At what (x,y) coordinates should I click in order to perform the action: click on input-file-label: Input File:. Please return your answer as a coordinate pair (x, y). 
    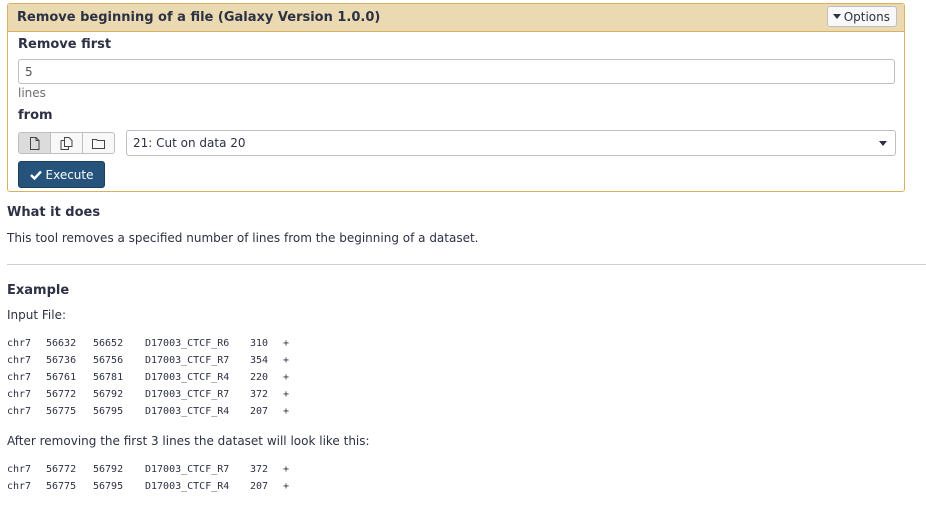
    Looking at the image, I should click on (37, 315).